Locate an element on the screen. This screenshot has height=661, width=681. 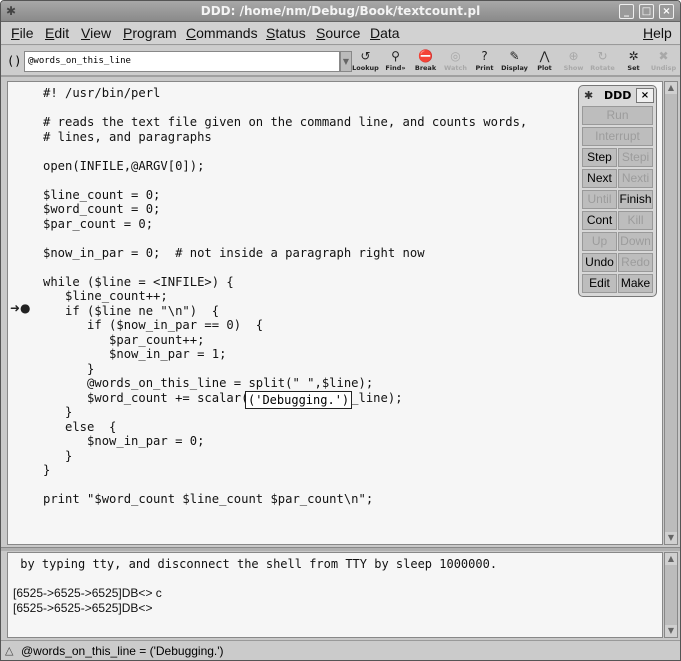
undisp-button: ✖ Undisp is located at coordinates (663, 62).